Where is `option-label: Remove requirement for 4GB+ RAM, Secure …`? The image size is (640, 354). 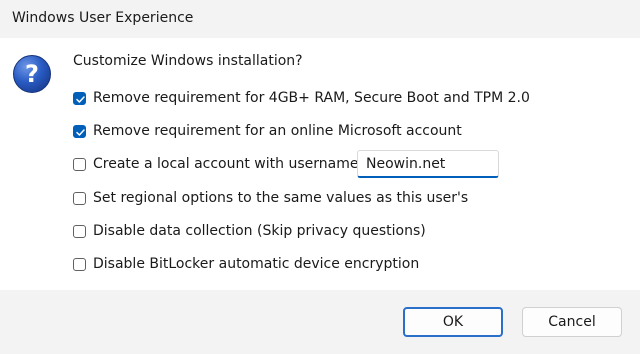 option-label: Remove requirement for 4GB+ RAM, Secure … is located at coordinates (311, 98).